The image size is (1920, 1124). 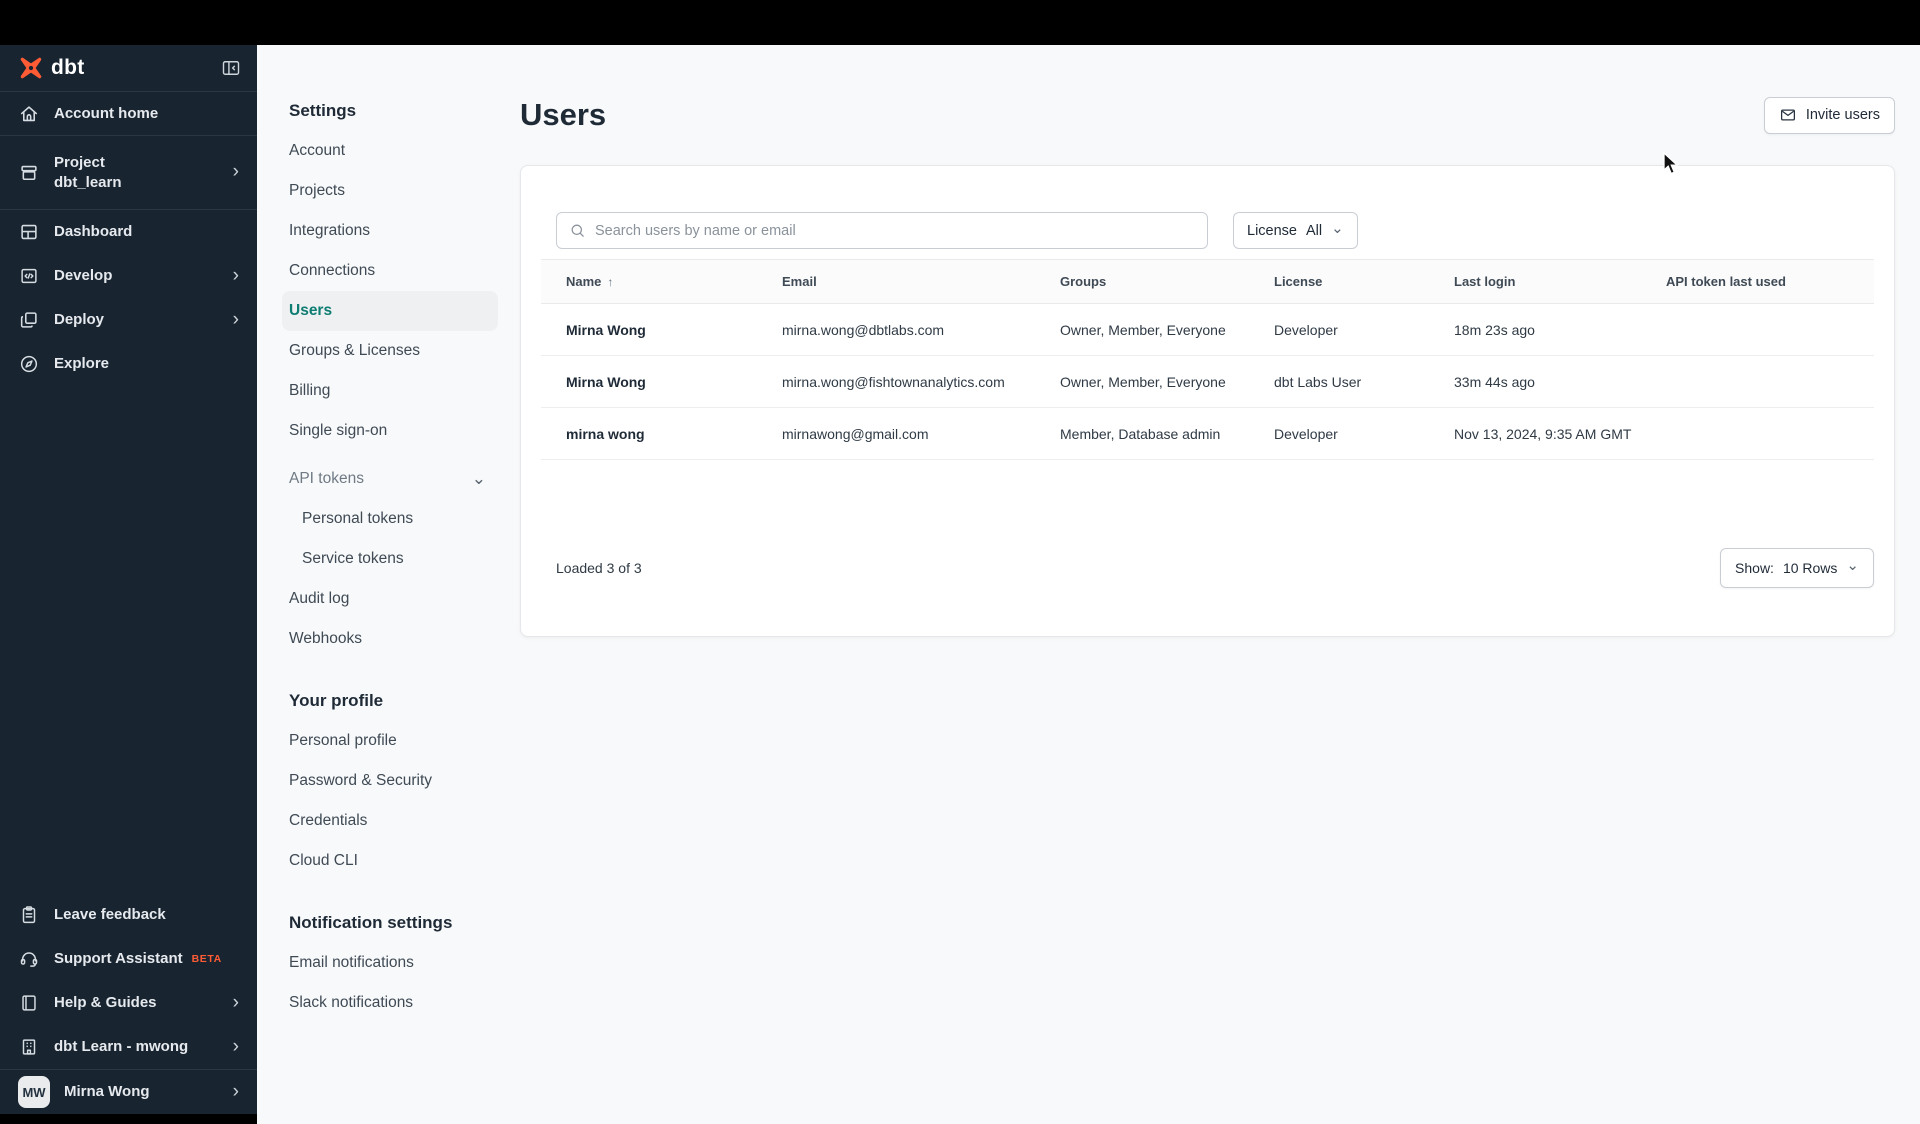 What do you see at coordinates (390, 821) in the screenshot?
I see `settings-item-credentials: Credentials` at bounding box center [390, 821].